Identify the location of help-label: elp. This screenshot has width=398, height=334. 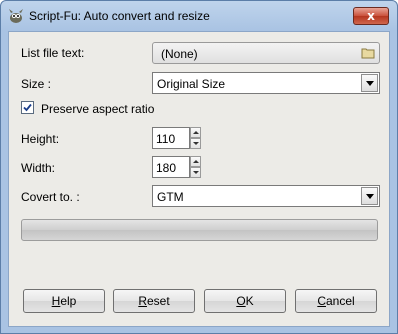
(68, 301).